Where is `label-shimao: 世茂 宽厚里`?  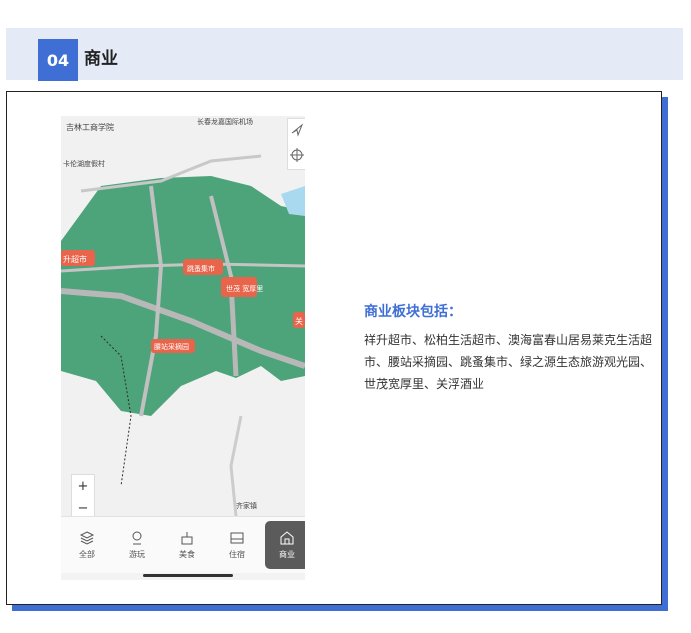
label-shimao: 世茂 宽厚里 is located at coordinates (244, 288).